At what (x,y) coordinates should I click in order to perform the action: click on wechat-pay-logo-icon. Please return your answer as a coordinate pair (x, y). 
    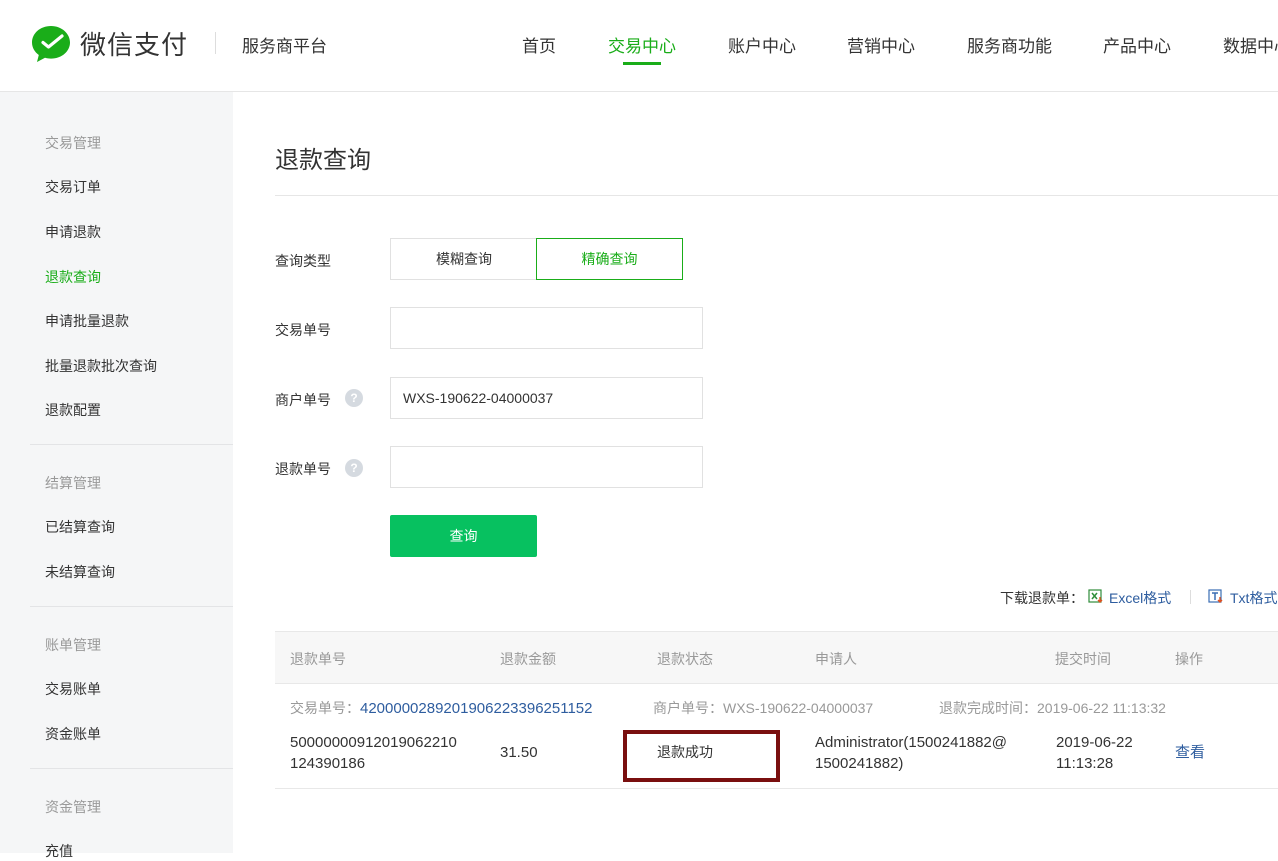
    Looking at the image, I should click on (51, 44).